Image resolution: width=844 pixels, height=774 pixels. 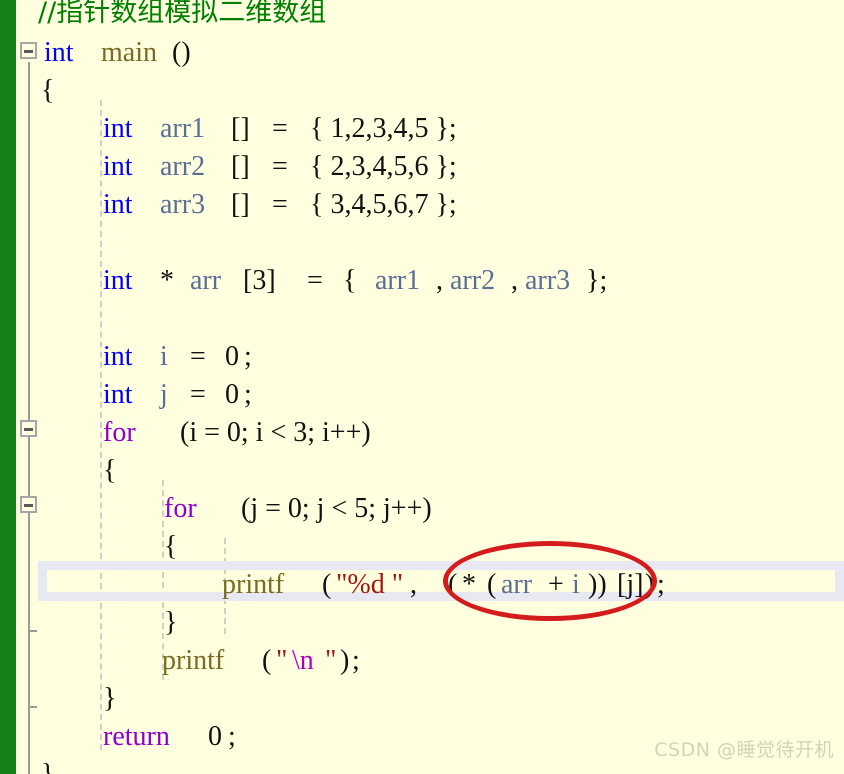 What do you see at coordinates (383, 128) in the screenshot?
I see `initializer-list-arr1: { 1,2,3,4,5 };` at bounding box center [383, 128].